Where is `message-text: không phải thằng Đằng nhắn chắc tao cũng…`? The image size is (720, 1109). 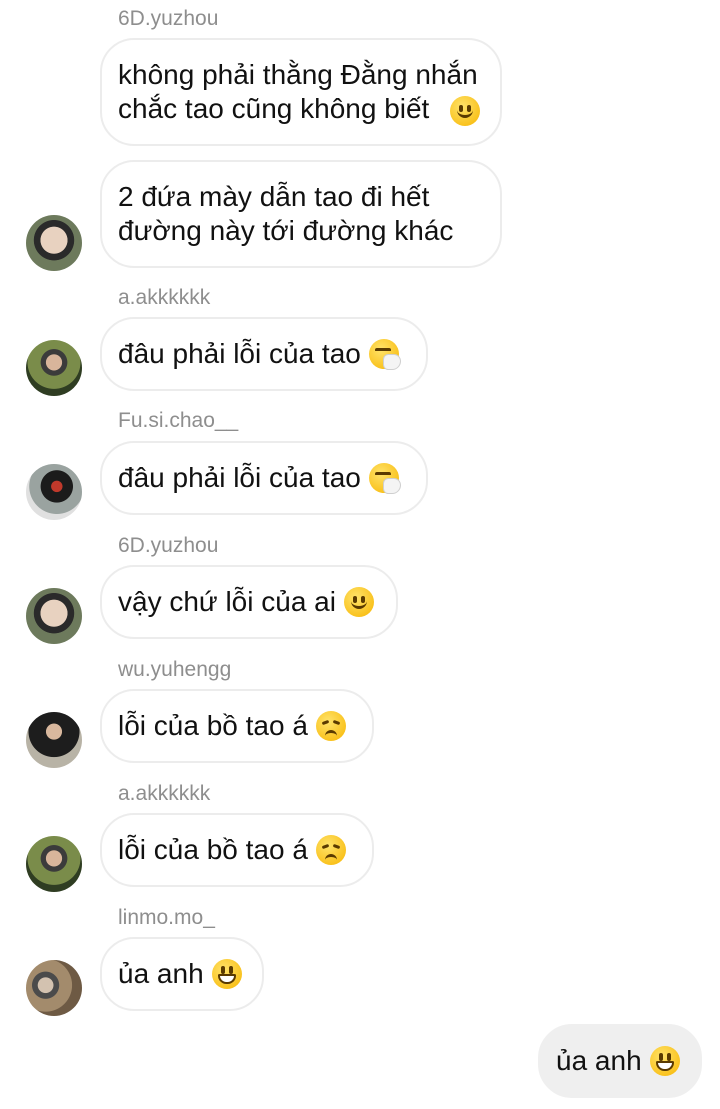 message-text: không phải thằng Đằng nhắn chắc tao cũng… is located at coordinates (298, 91).